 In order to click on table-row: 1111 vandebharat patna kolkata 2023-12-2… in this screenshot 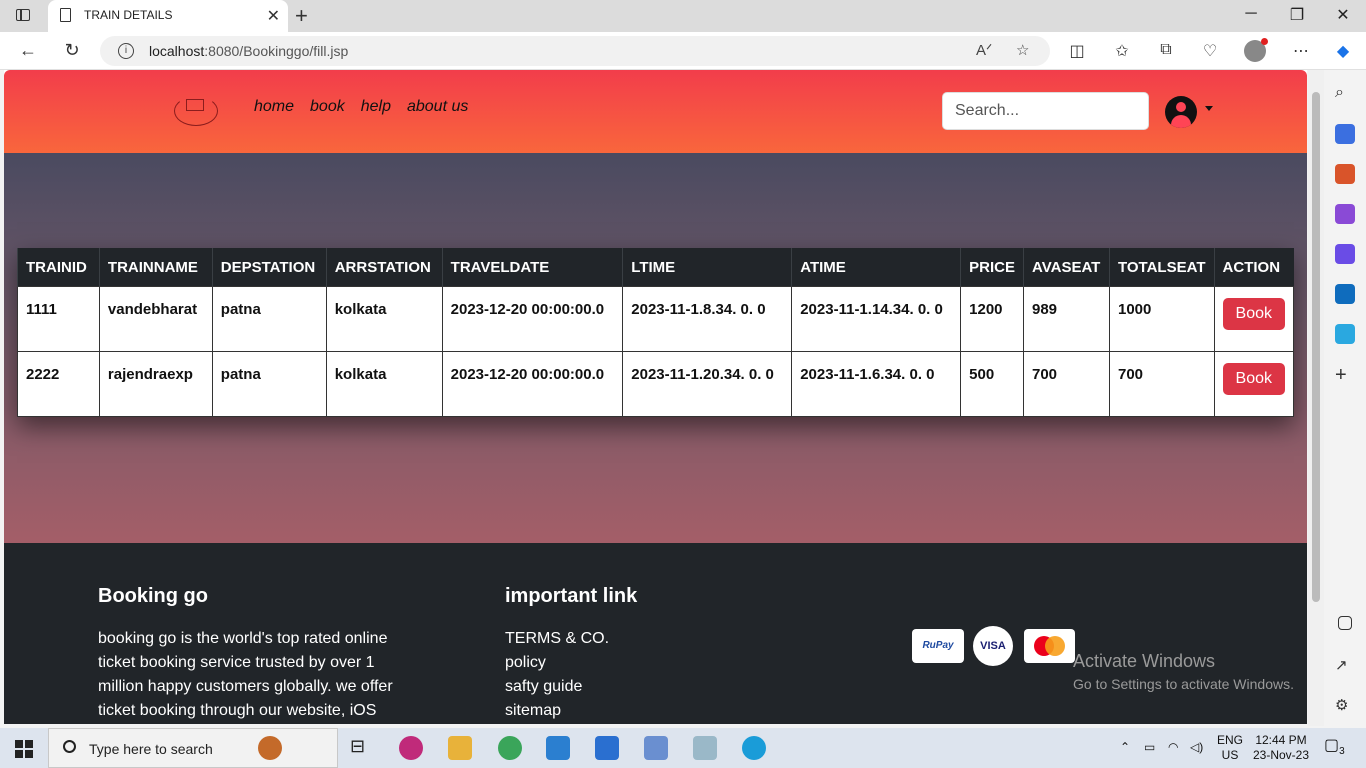, I will do `click(656, 319)`.